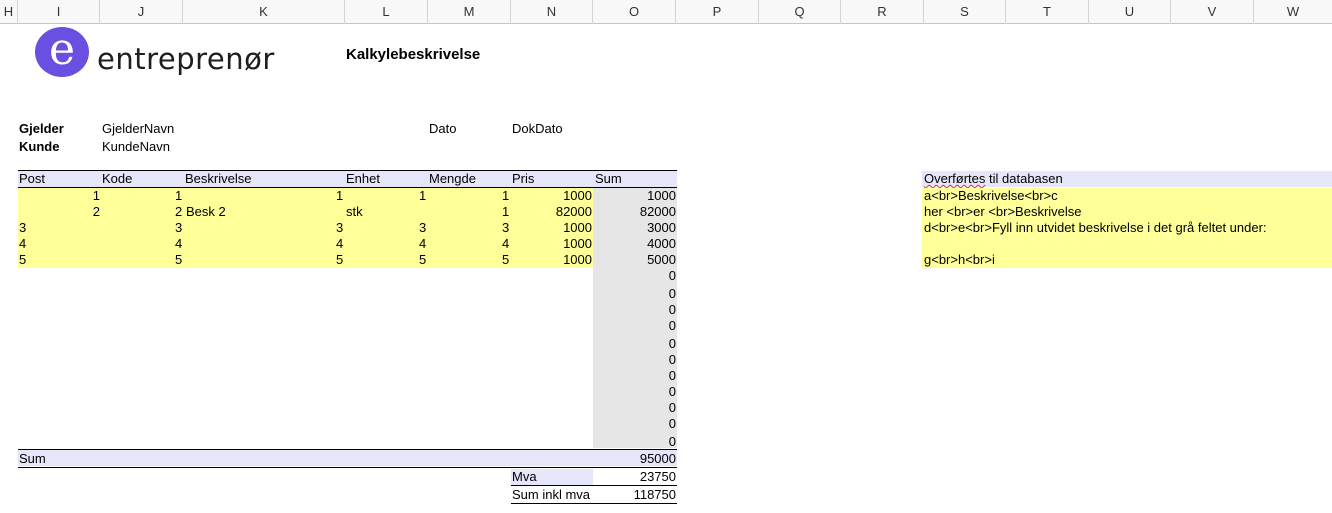 Image resolution: width=1332 pixels, height=513 pixels. I want to click on row4-kode: 4, so click(178, 244).